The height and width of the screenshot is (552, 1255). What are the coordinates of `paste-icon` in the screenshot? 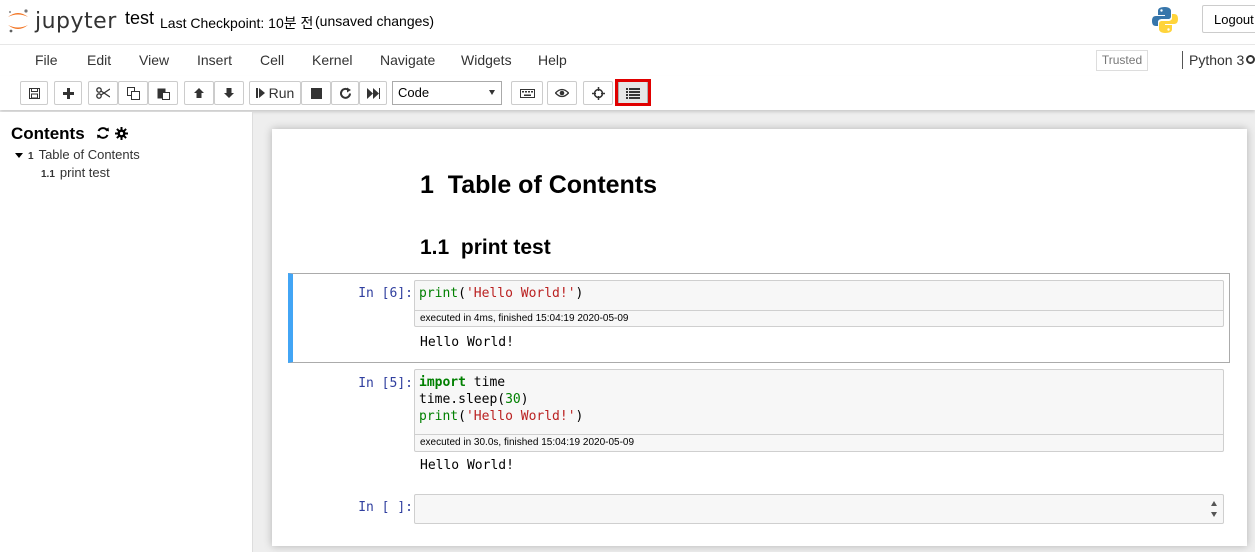 It's located at (163, 94).